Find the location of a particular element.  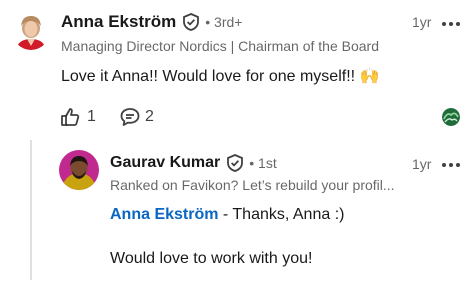

reply-button: 2 is located at coordinates (136, 117).